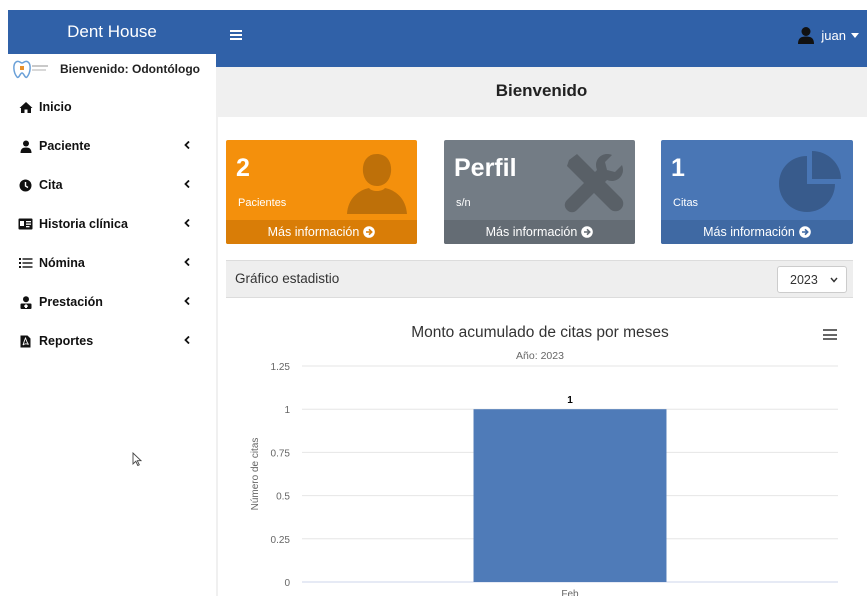 The height and width of the screenshot is (596, 867). I want to click on file-pdf-icon, so click(25, 341).